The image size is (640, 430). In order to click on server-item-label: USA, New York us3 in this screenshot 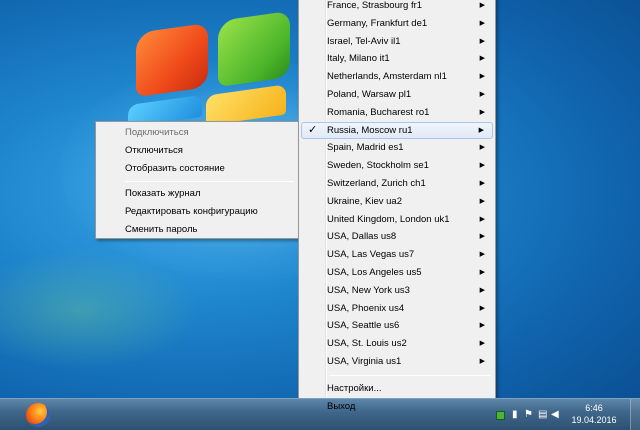, I will do `click(368, 290)`.